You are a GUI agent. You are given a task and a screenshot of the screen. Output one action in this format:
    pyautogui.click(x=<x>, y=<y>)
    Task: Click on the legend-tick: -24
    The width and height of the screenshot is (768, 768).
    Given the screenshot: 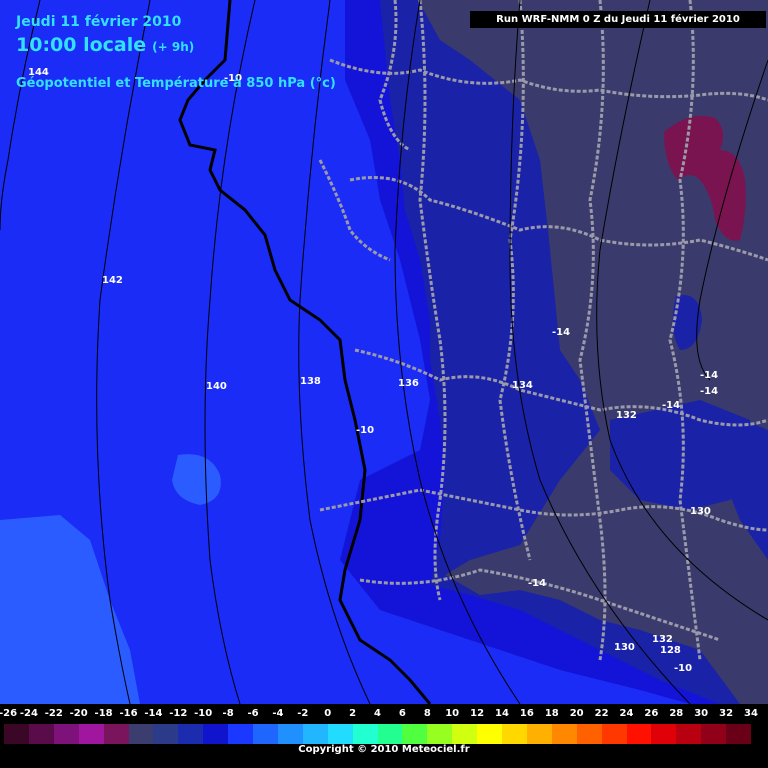 What is the action you would take?
    pyautogui.click(x=28, y=713)
    